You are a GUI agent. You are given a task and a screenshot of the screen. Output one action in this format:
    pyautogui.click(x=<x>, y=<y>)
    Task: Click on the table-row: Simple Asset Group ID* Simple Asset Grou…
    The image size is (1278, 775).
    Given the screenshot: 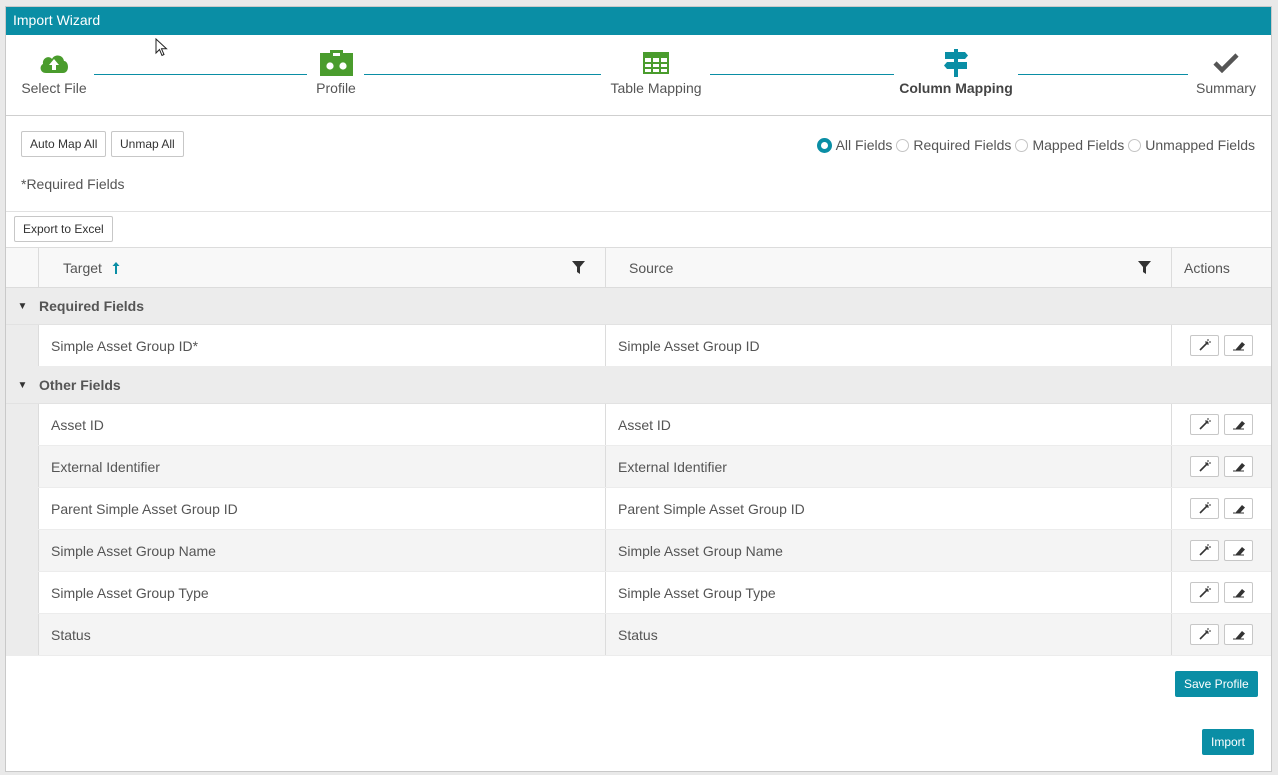 What is the action you would take?
    pyautogui.click(x=638, y=346)
    